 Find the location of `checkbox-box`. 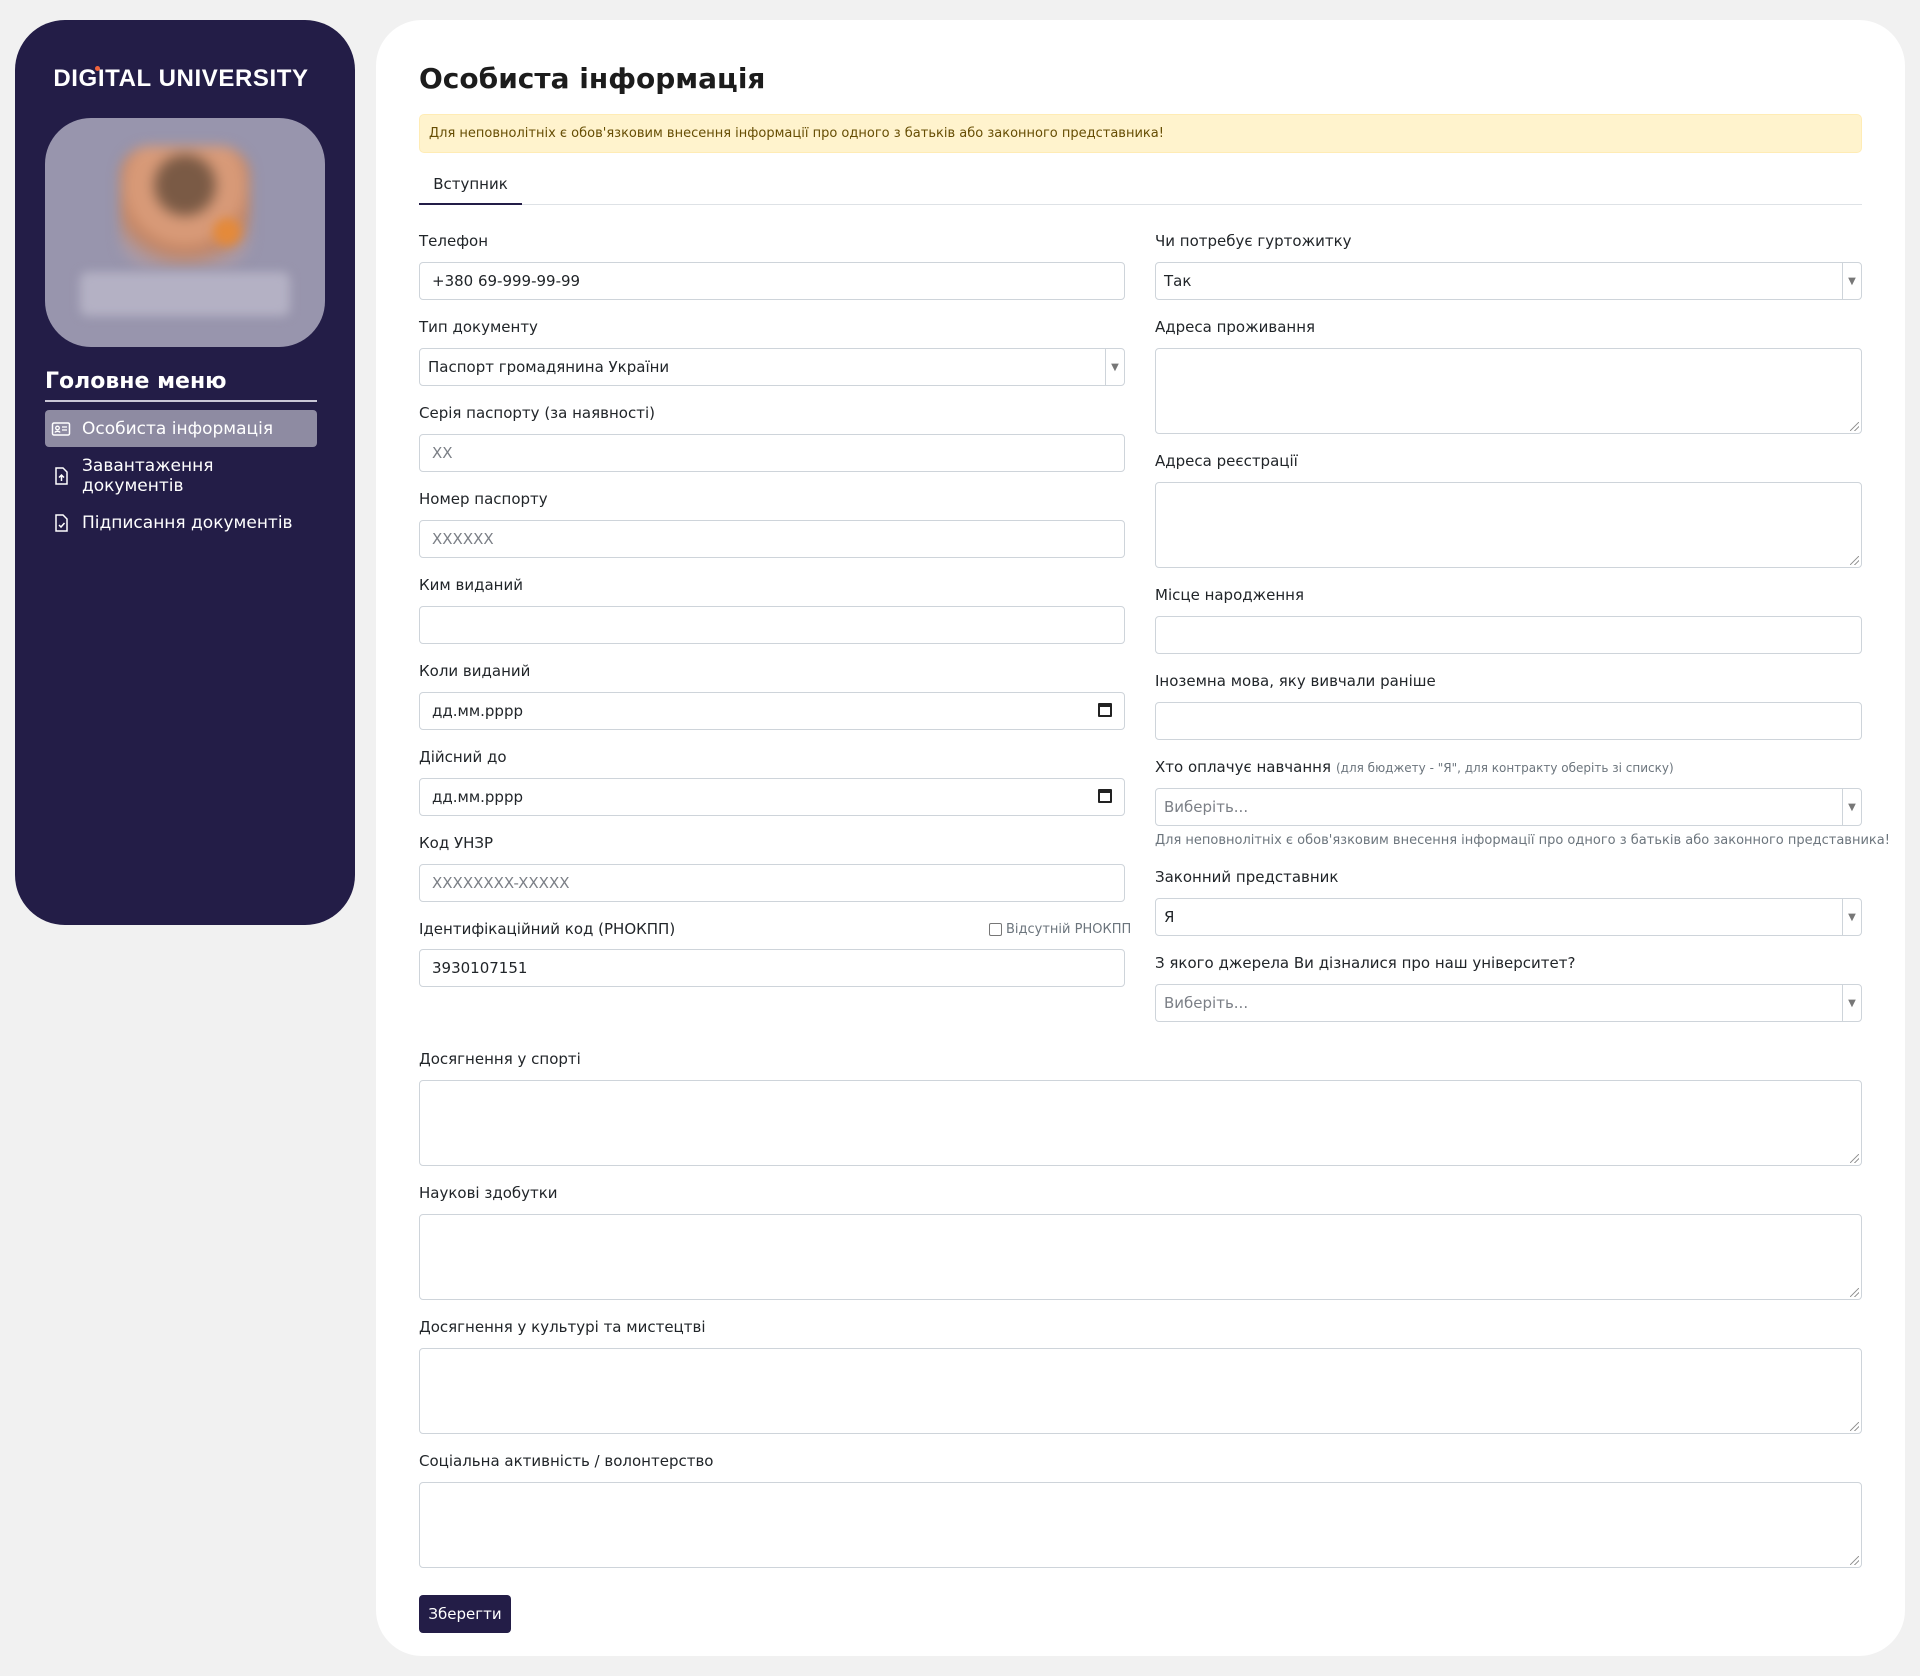

checkbox-box is located at coordinates (995, 929).